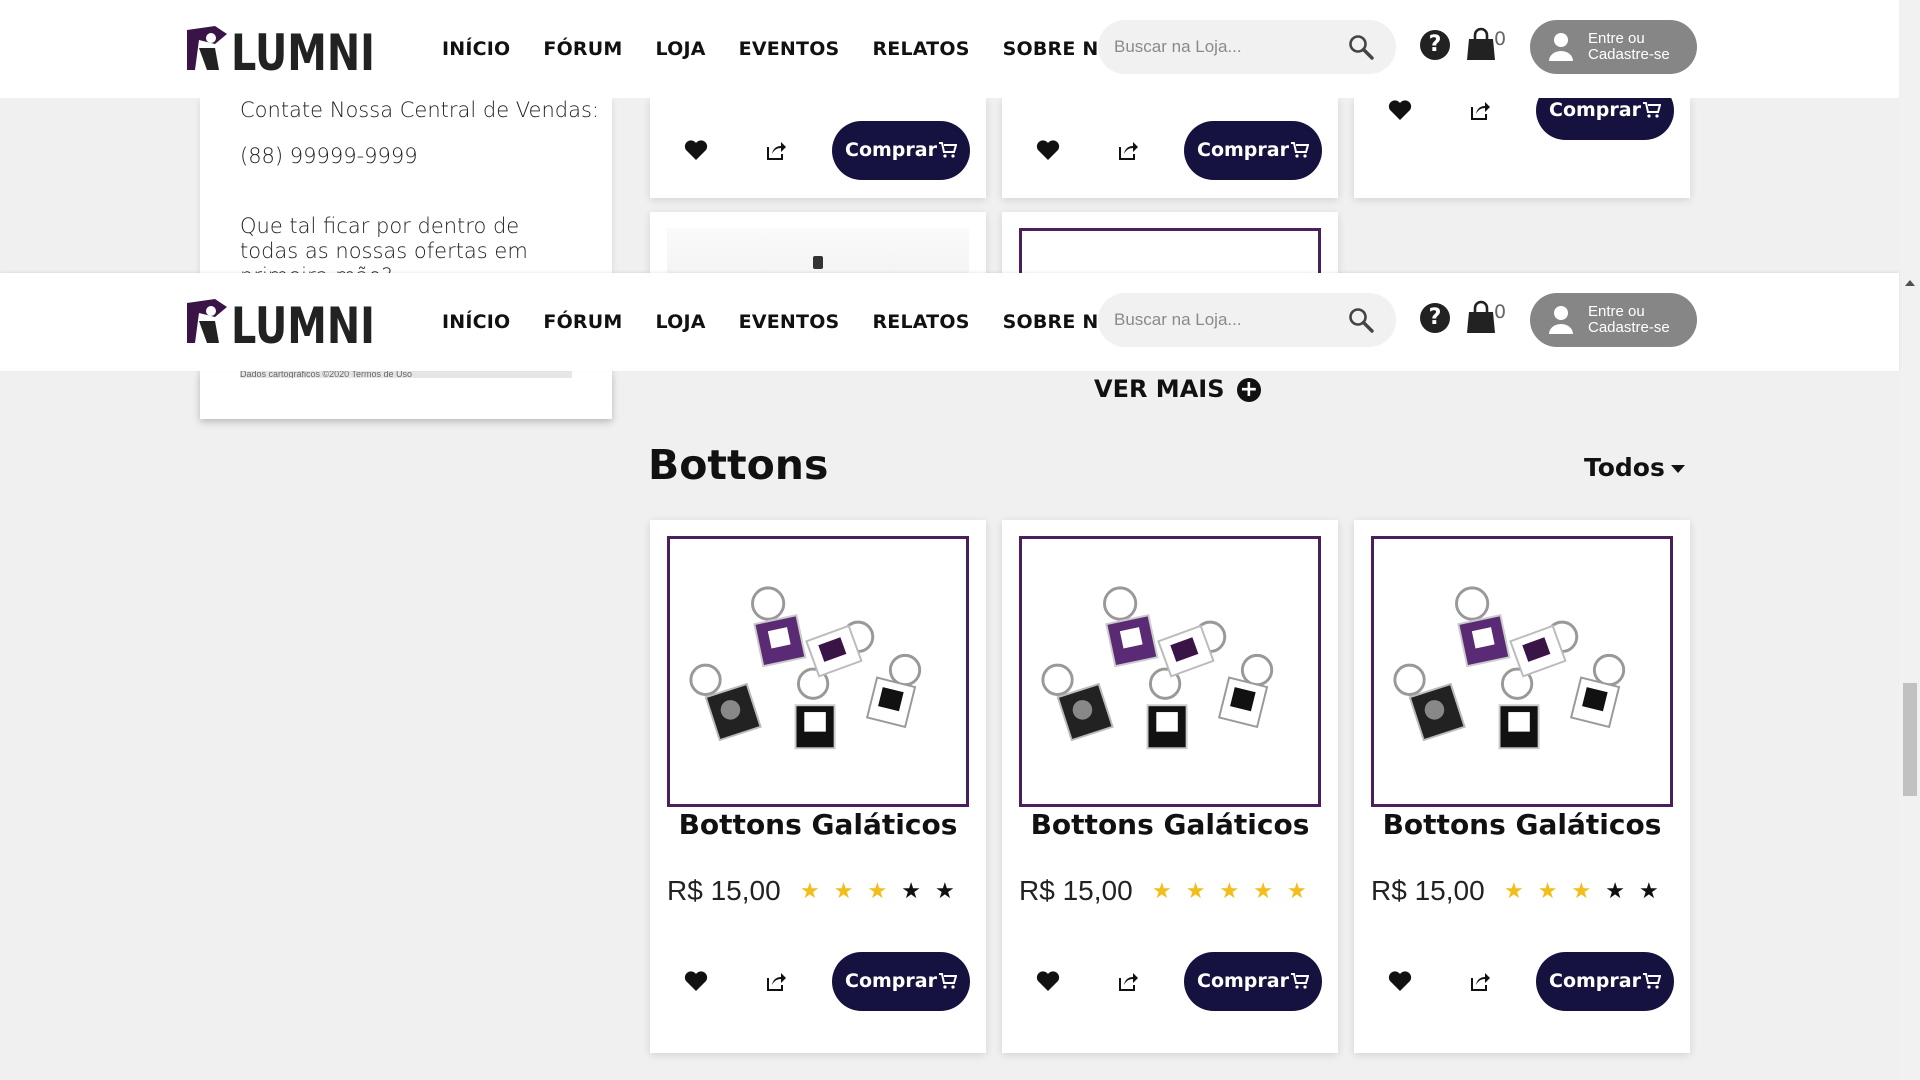 Image resolution: width=1920 pixels, height=1080 pixels. Describe the element at coordinates (1634, 467) in the screenshot. I see `category-filter-dropdown: Todos` at that location.